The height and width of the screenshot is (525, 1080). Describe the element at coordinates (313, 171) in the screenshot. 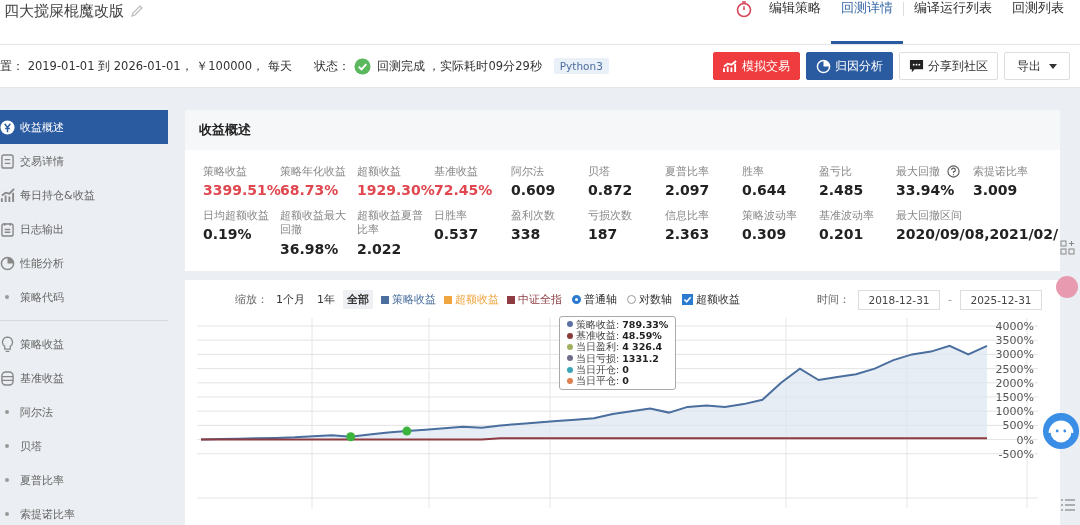

I see `metric-label: 策略年化收益` at that location.